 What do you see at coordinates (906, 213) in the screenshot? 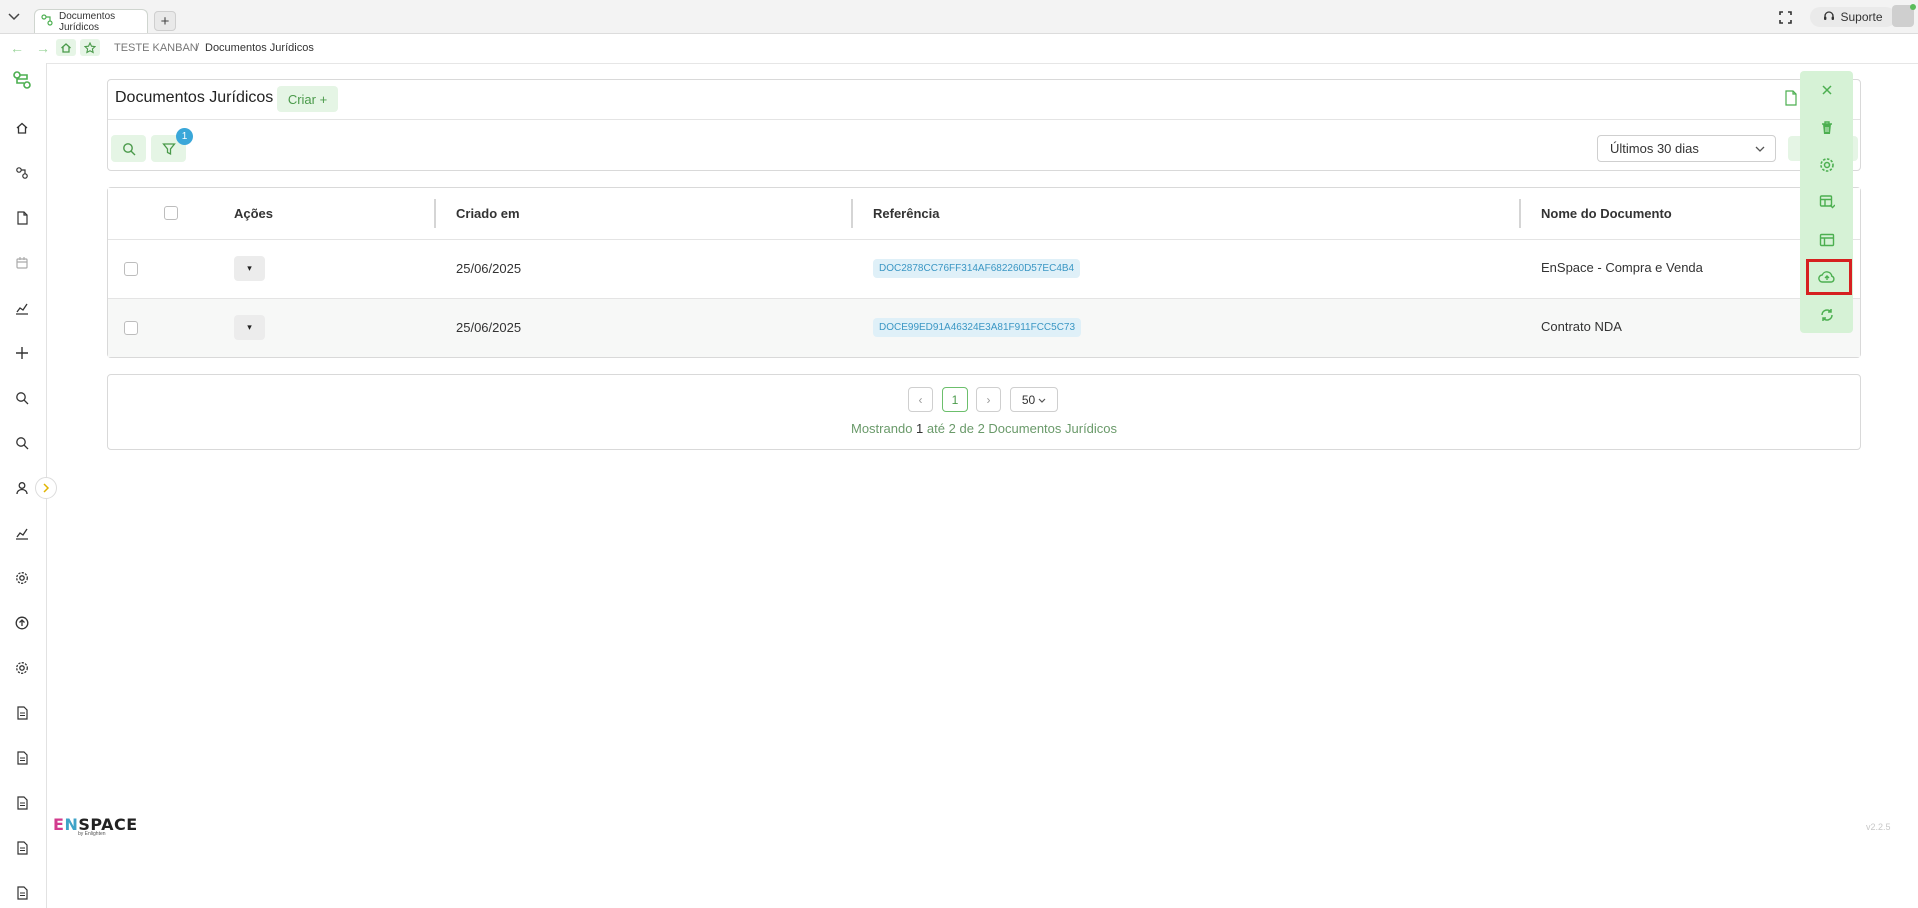
I see `column-header-reference: Referência` at bounding box center [906, 213].